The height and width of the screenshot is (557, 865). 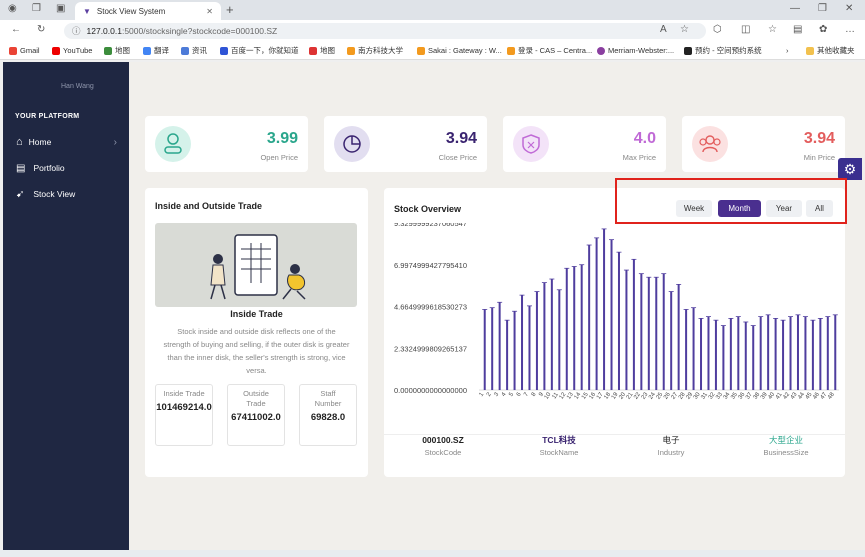 What do you see at coordinates (663, 30) in the screenshot?
I see `read-aloud-icon: A` at bounding box center [663, 30].